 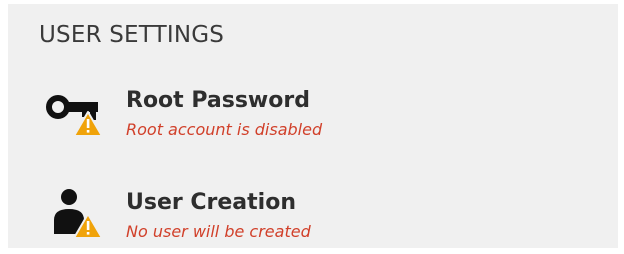 I want to click on section-title: USER SETTINGS, so click(x=132, y=35).